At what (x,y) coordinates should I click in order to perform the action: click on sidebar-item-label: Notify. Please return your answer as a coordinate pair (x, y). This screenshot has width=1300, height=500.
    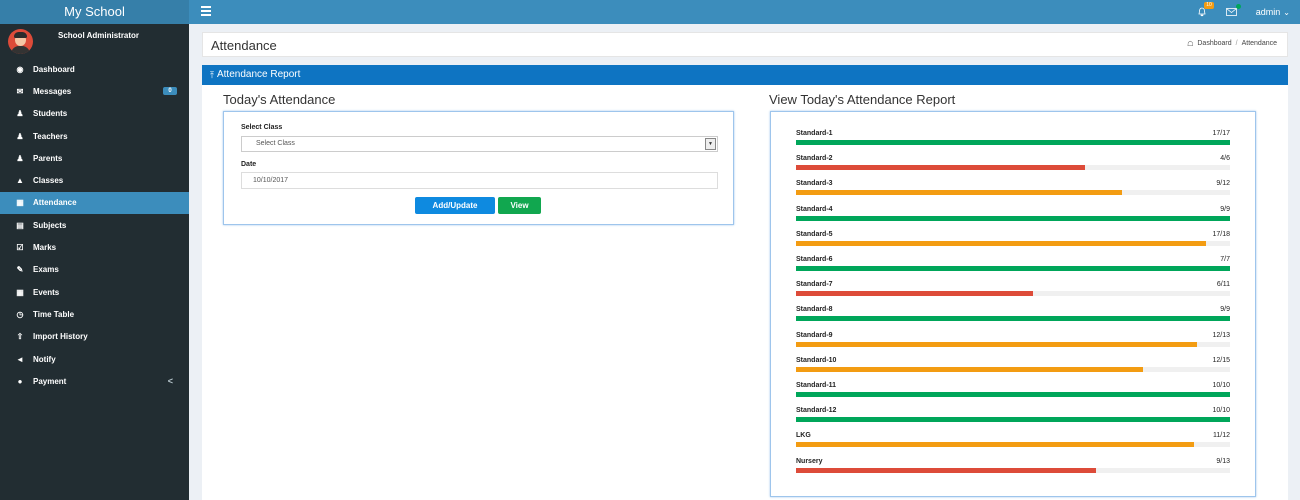
    Looking at the image, I should click on (44, 359).